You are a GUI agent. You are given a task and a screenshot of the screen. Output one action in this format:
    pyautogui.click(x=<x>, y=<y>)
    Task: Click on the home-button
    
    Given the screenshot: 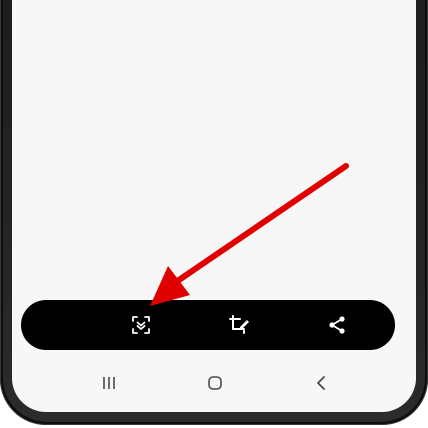 What is the action you would take?
    pyautogui.click(x=215, y=383)
    